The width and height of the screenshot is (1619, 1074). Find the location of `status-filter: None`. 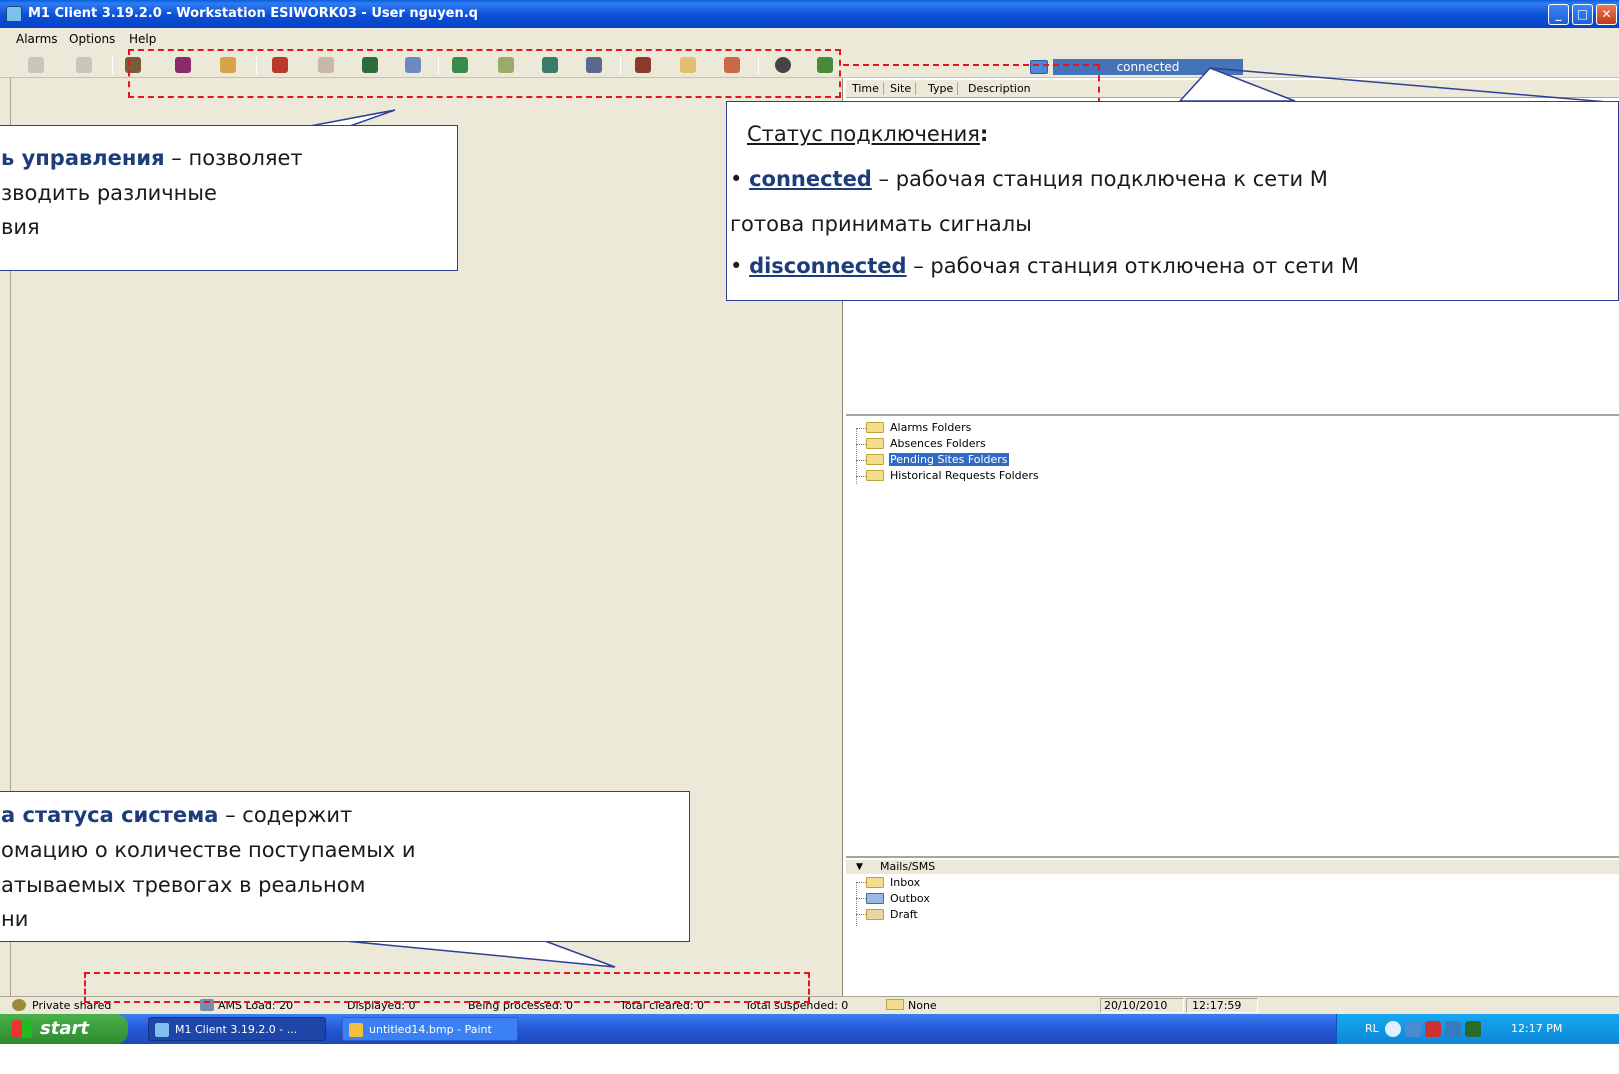

status-filter: None is located at coordinates (922, 1005).